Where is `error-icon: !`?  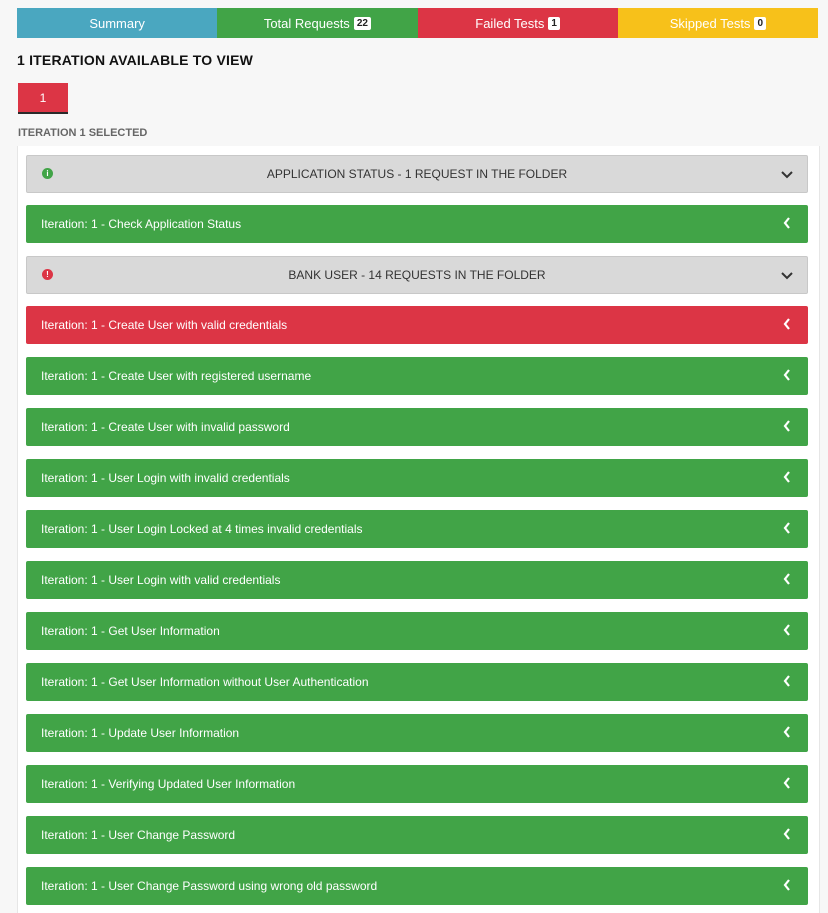 error-icon: ! is located at coordinates (47, 274).